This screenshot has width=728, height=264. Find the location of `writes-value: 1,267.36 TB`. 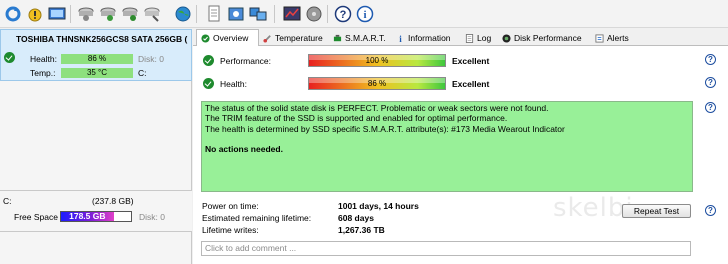

writes-value: 1,267.36 TB is located at coordinates (361, 230).